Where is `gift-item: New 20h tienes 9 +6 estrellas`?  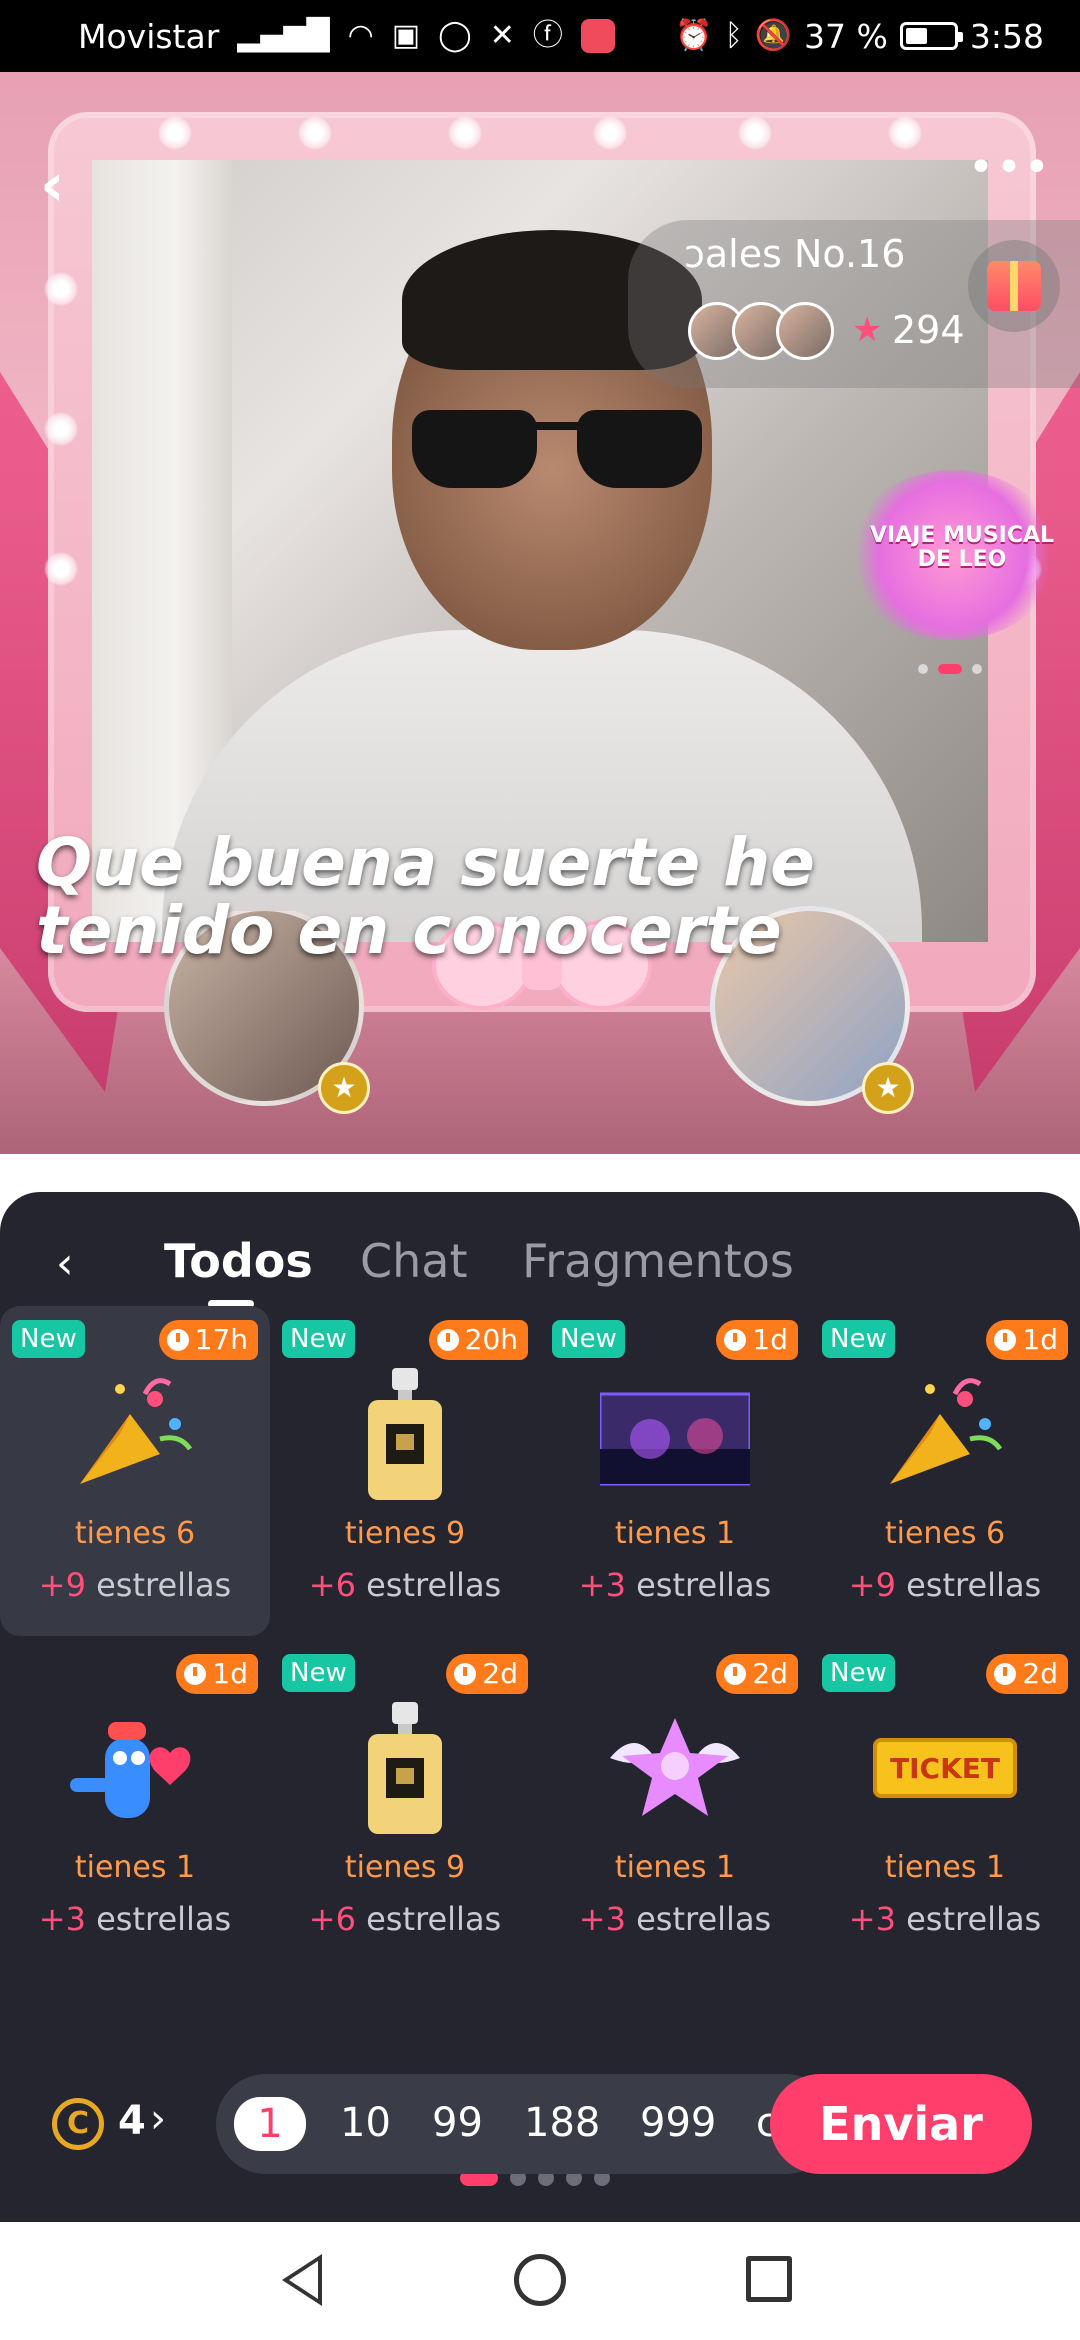 gift-item: New 20h tienes 9 +6 estrellas is located at coordinates (405, 1471).